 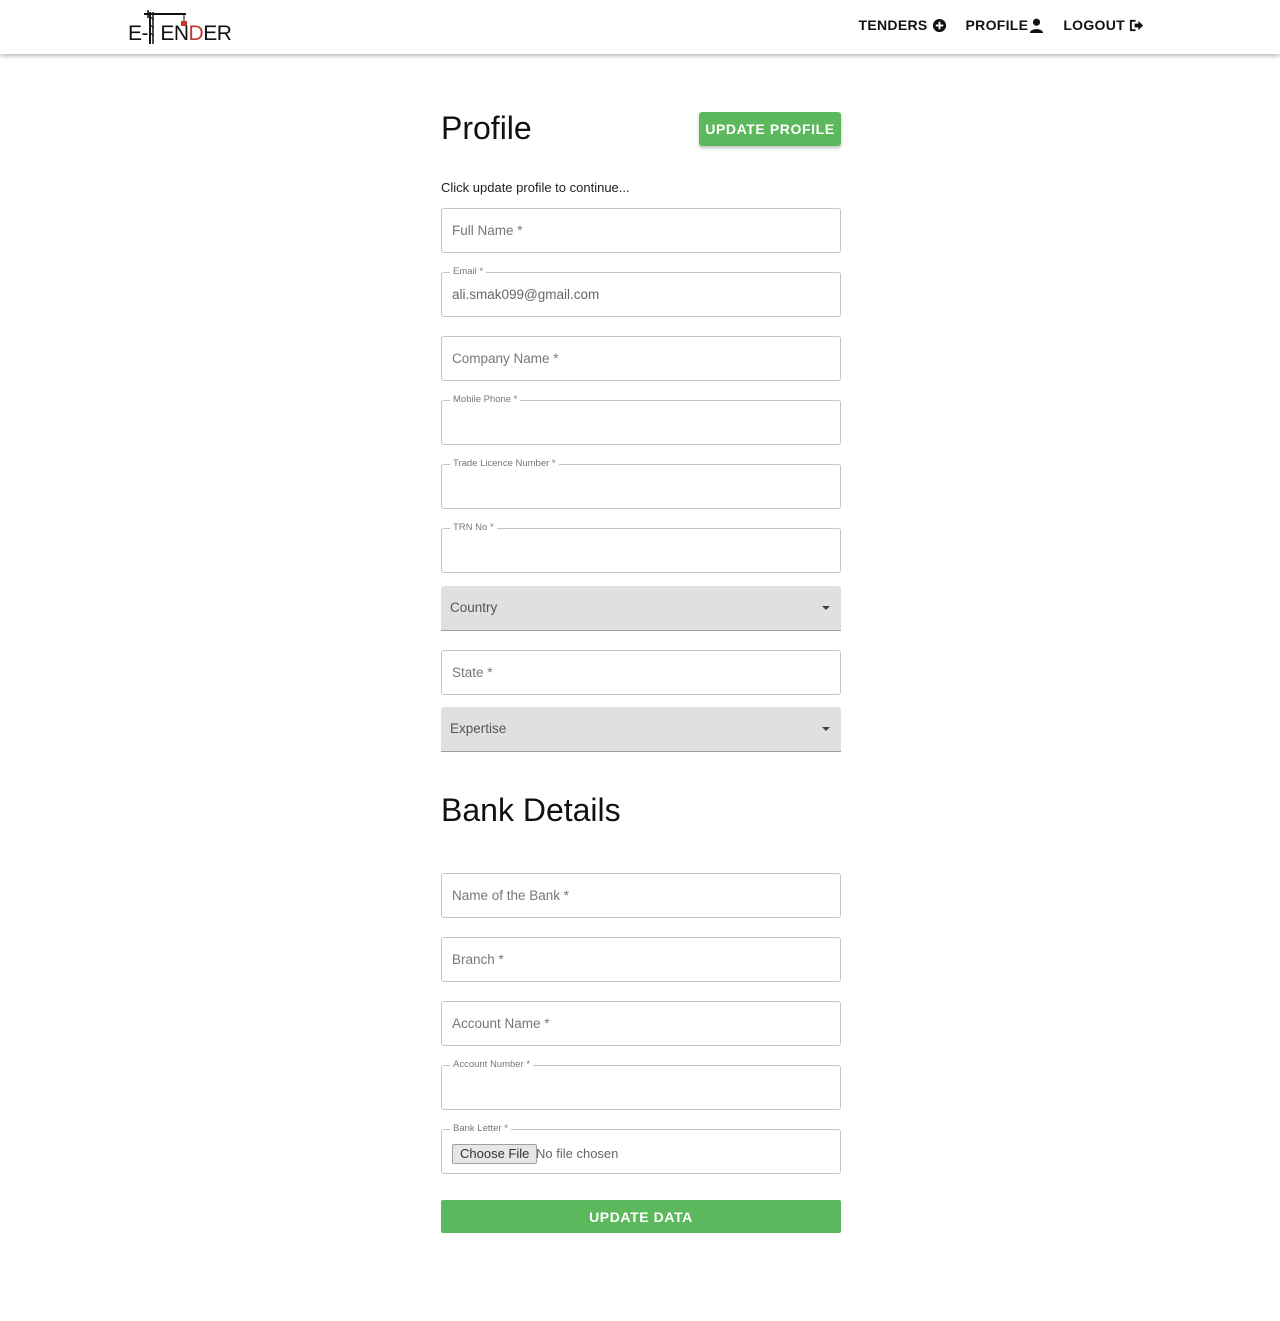 I want to click on e-tender-logo: E-TENDER, so click(x=180, y=27).